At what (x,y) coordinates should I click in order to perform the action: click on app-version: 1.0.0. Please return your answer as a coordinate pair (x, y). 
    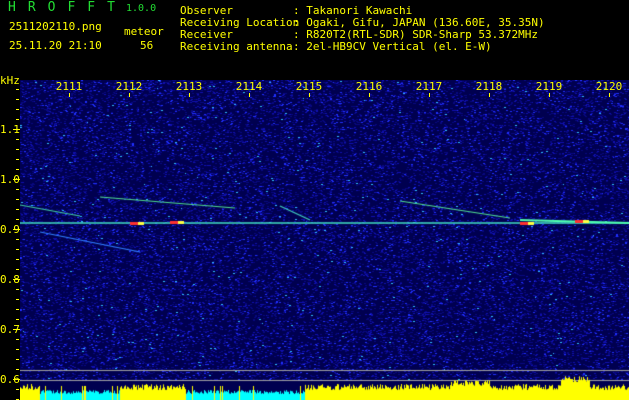
    Looking at the image, I should click on (141, 8).